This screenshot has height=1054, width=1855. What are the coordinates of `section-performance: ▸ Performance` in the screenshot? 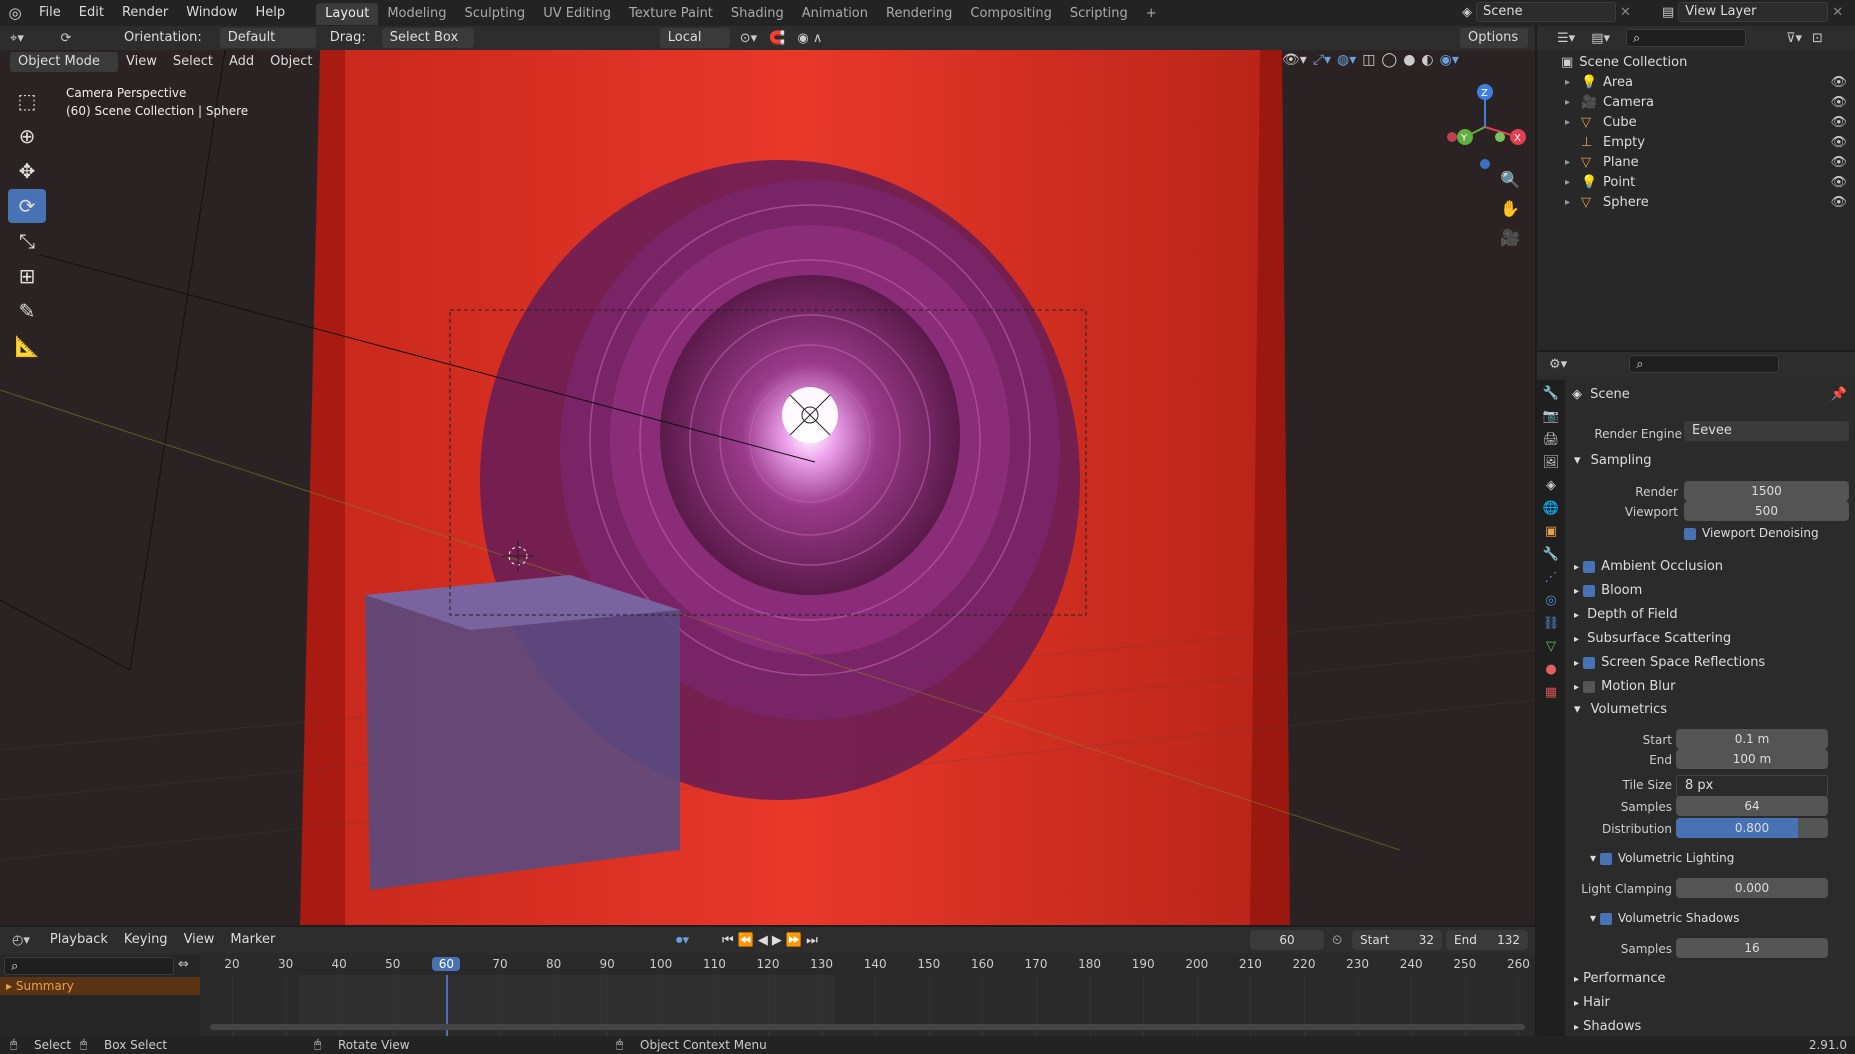 It's located at (1713, 979).